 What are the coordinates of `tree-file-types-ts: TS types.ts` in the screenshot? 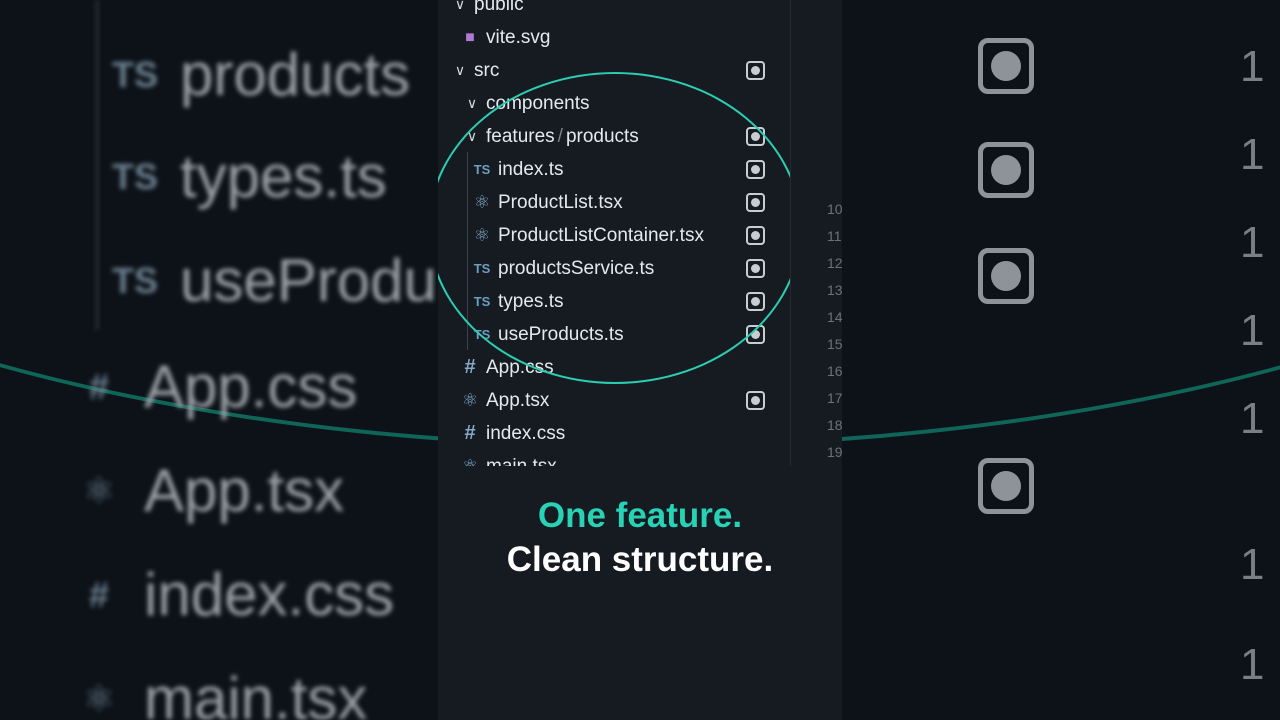 It's located at (614, 301).